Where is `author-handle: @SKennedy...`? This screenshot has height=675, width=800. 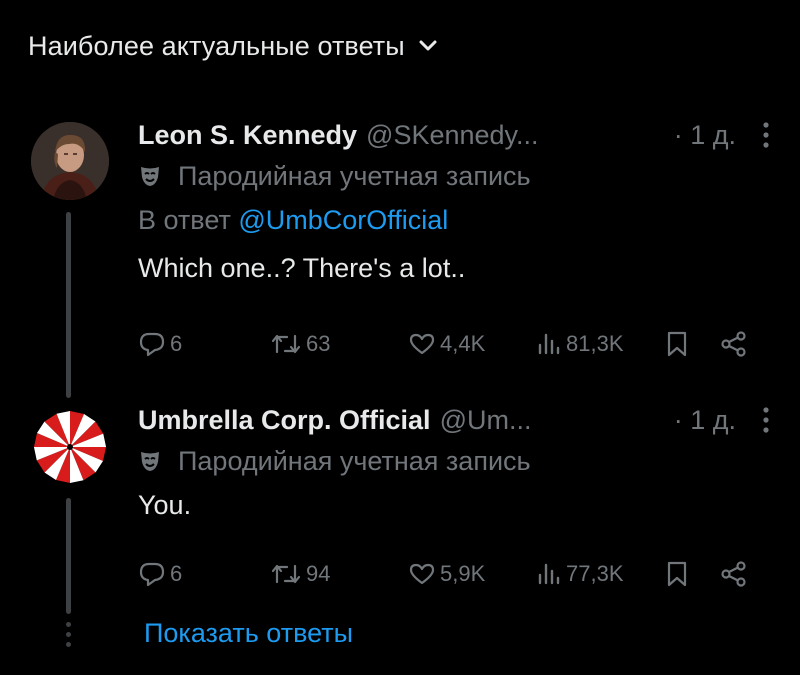
author-handle: @SKennedy... is located at coordinates (452, 135).